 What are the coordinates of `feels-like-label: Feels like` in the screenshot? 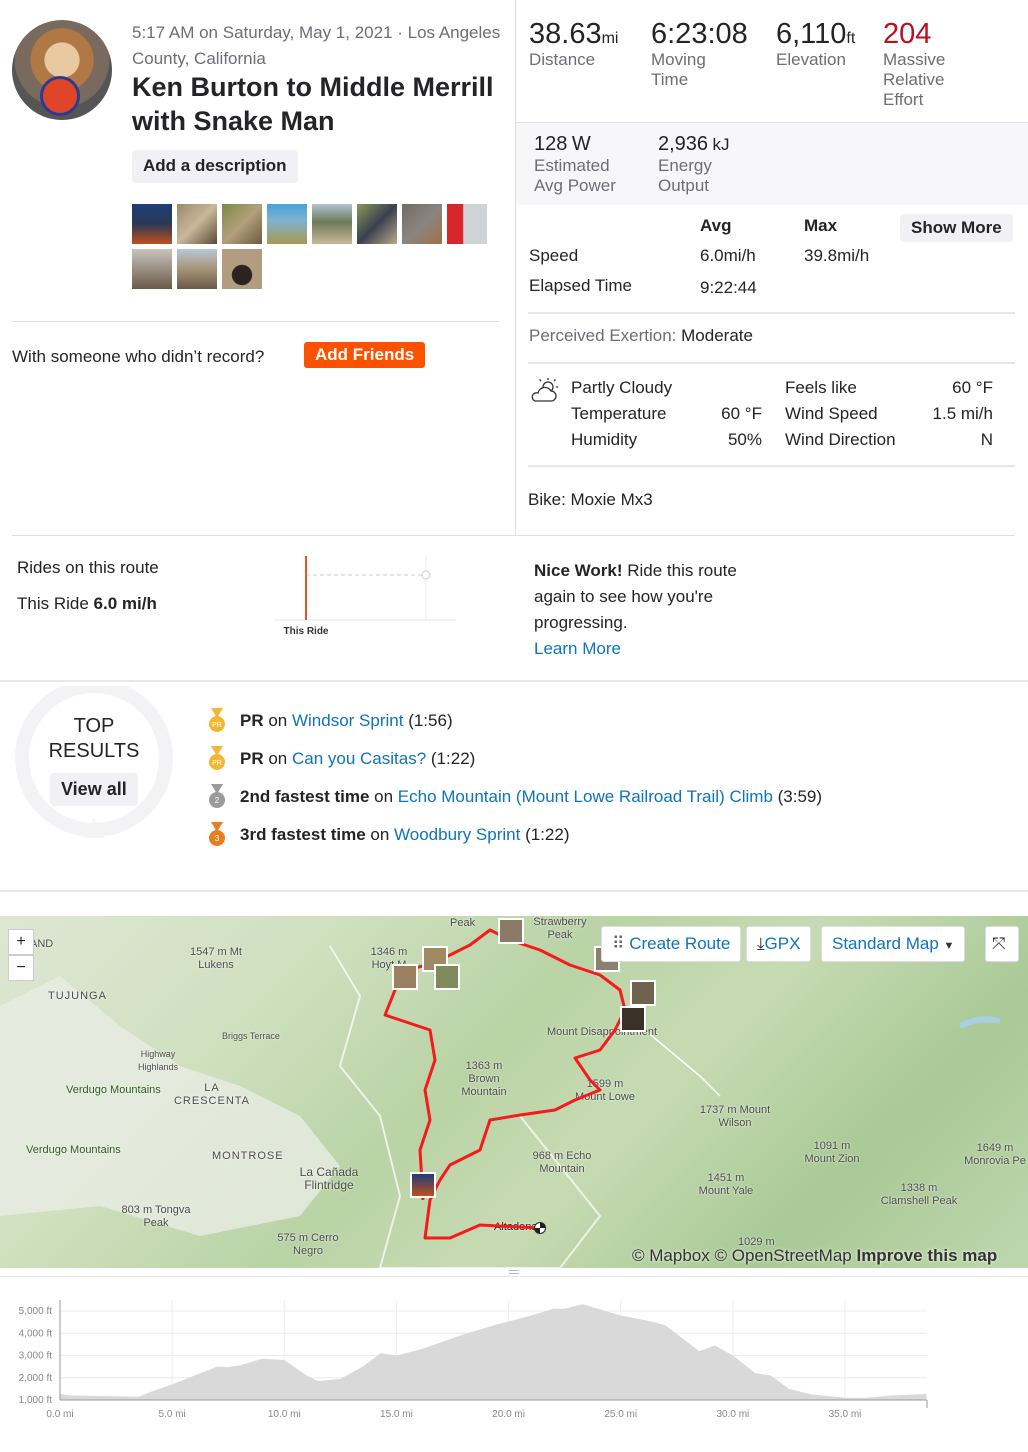 It's located at (821, 387).